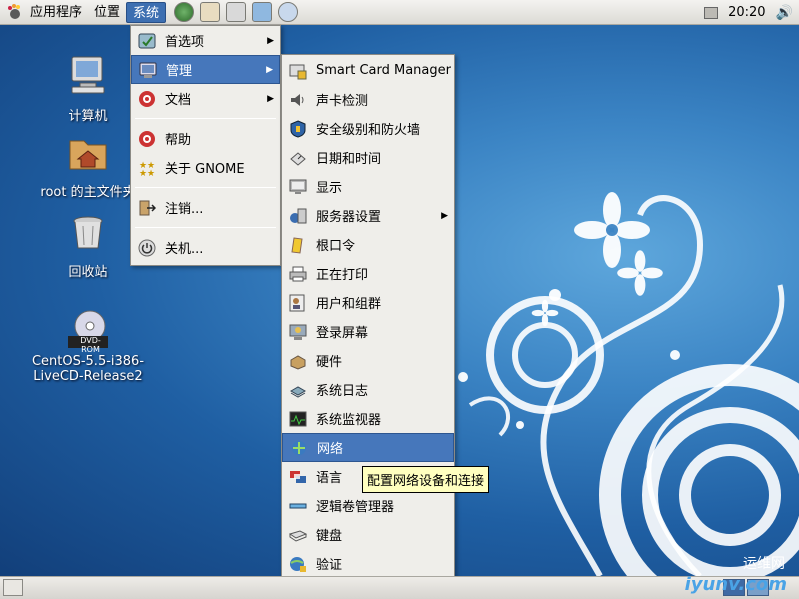 The image size is (799, 599). Describe the element at coordinates (298, 187) in the screenshot. I see `display-icon` at that location.